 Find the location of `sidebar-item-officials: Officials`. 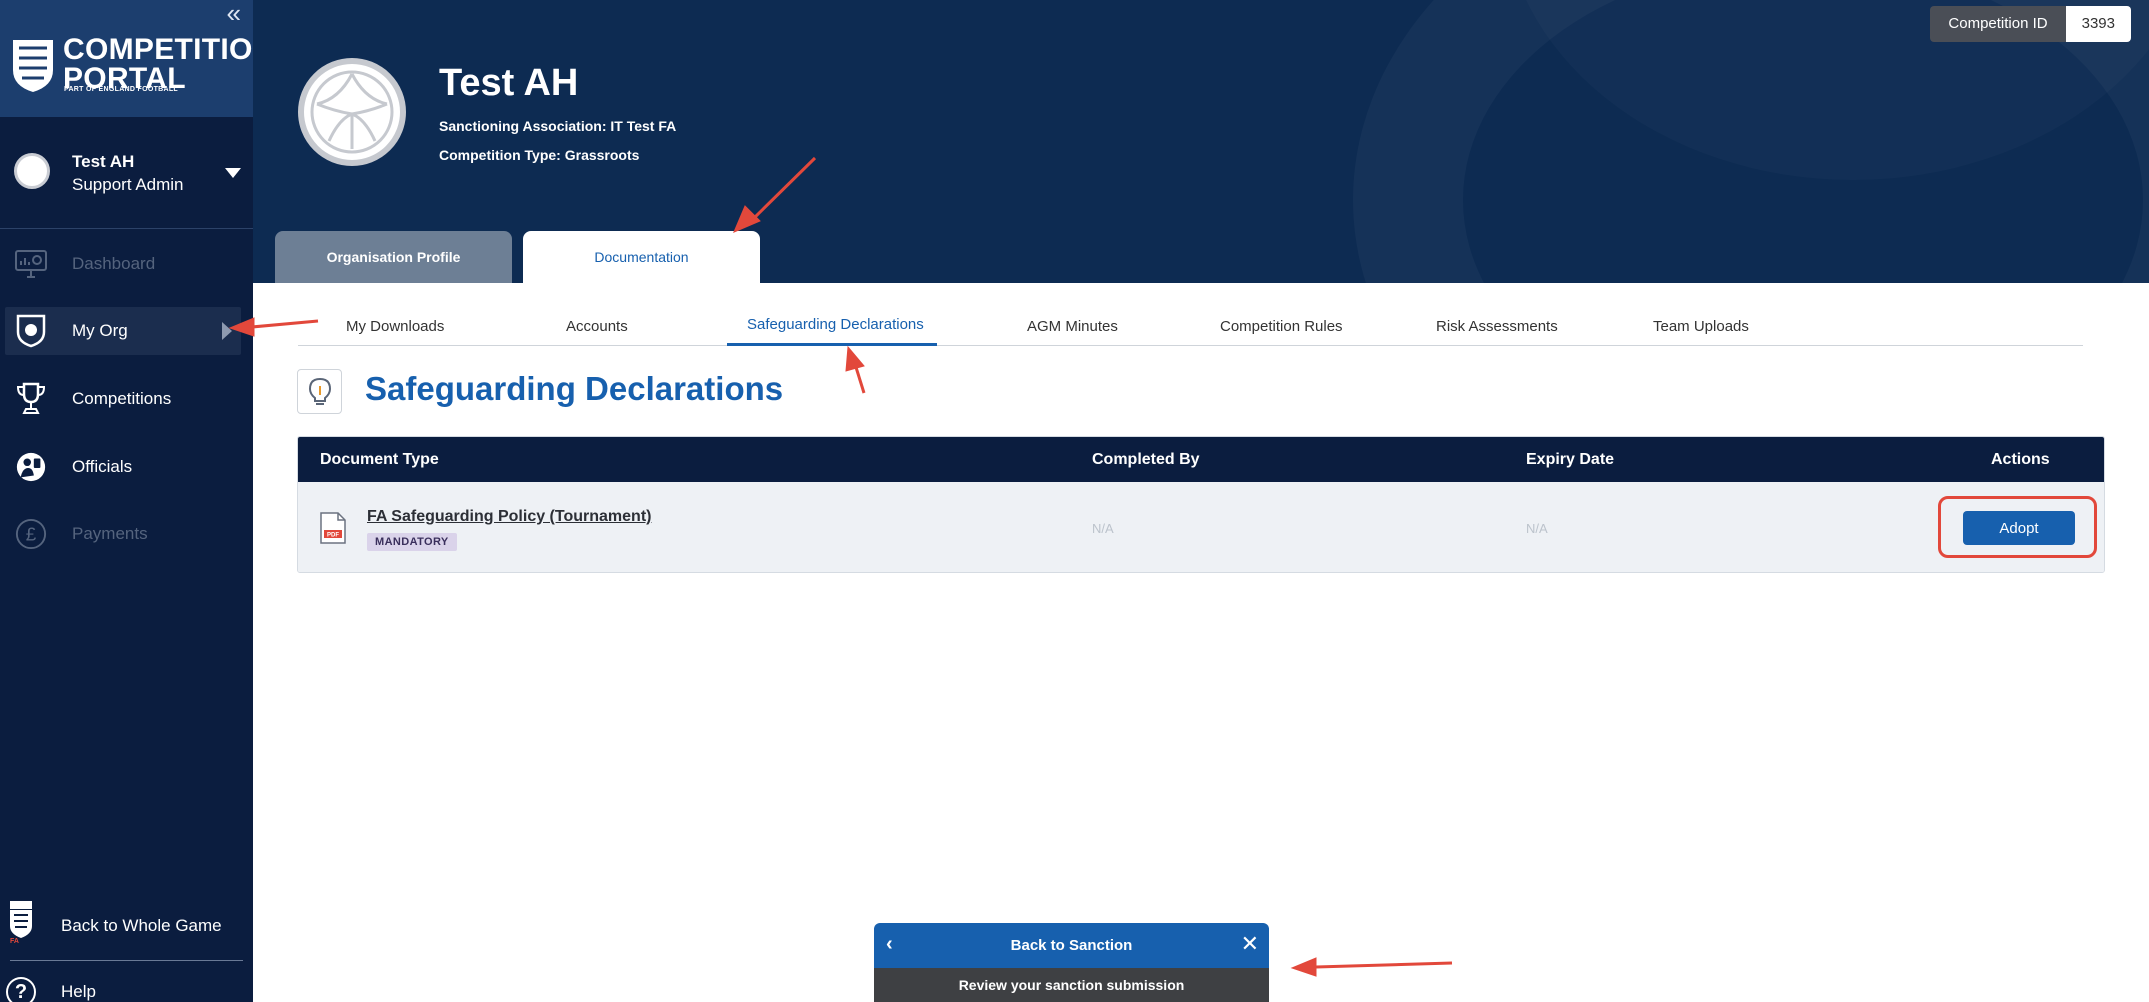

sidebar-item-officials: Officials is located at coordinates (123, 467).